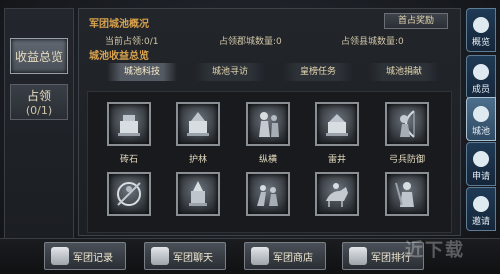 Image resolution: width=500 pixels, height=274 pixels. I want to click on current-occupy-text: 当前占领:0/1, so click(132, 42).